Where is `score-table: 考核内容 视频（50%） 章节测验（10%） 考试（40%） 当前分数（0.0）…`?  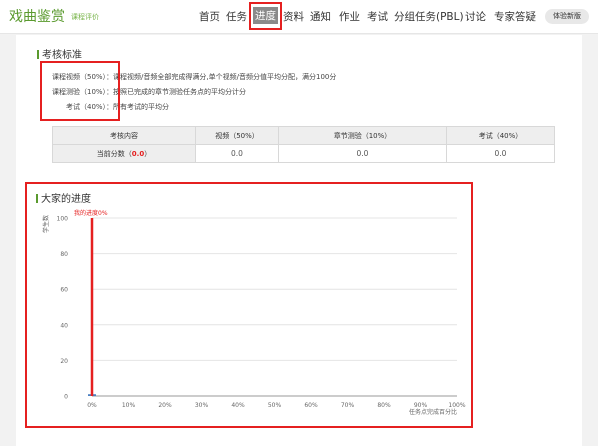
score-table: 考核内容 视频（50%） 章节测验（10%） 考试（40%） 当前分数（0.0）… is located at coordinates (303, 144).